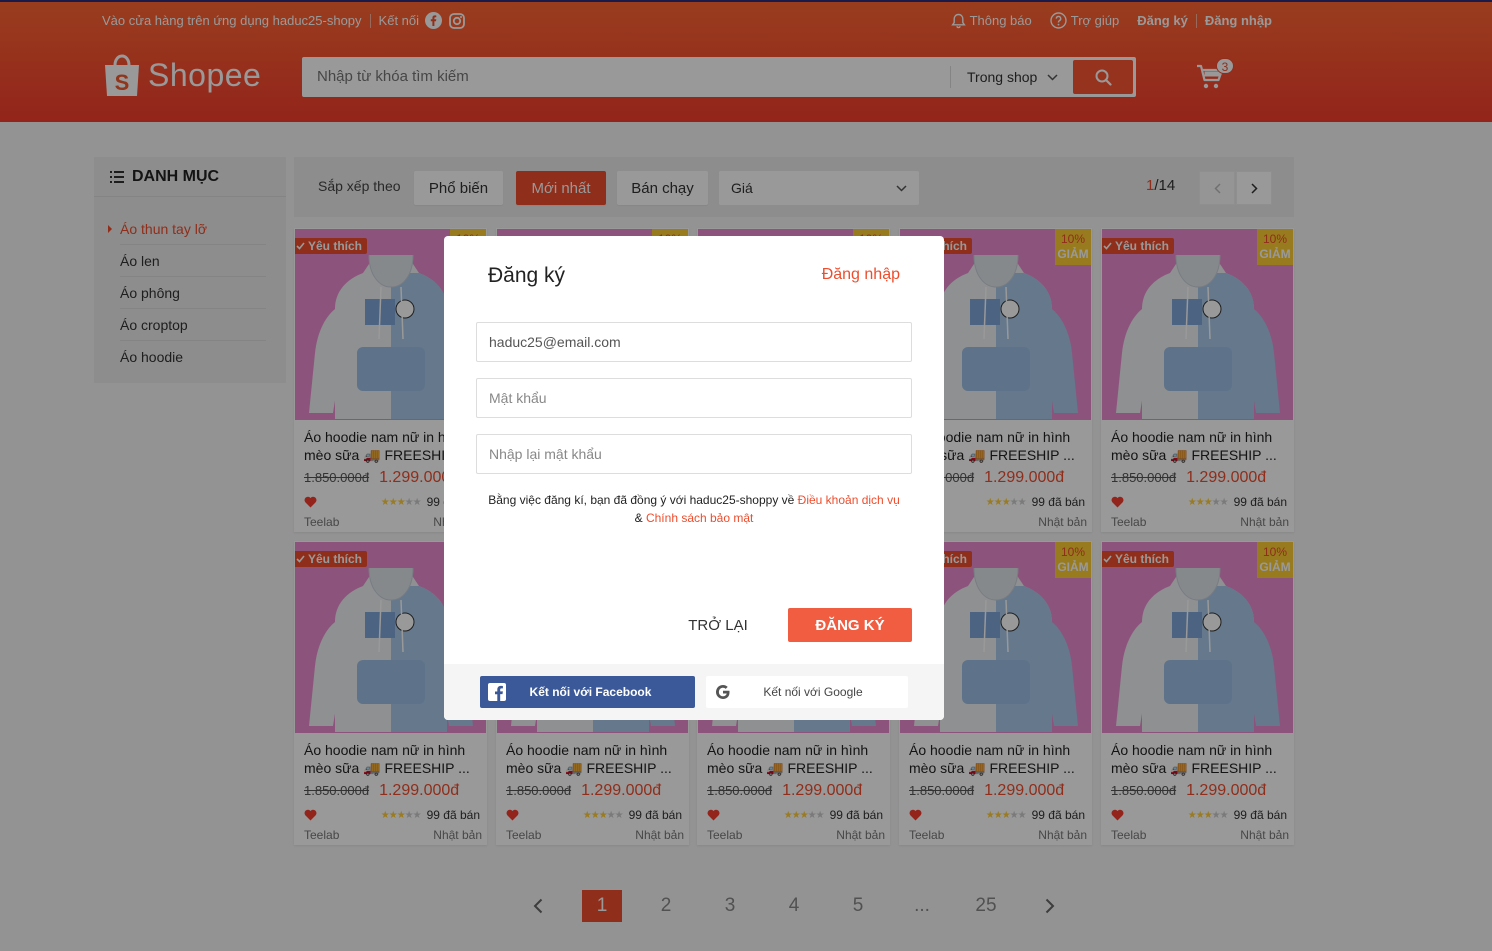 This screenshot has height=951, width=1492. What do you see at coordinates (694, 454) in the screenshot?
I see `confirm-password-field` at bounding box center [694, 454].